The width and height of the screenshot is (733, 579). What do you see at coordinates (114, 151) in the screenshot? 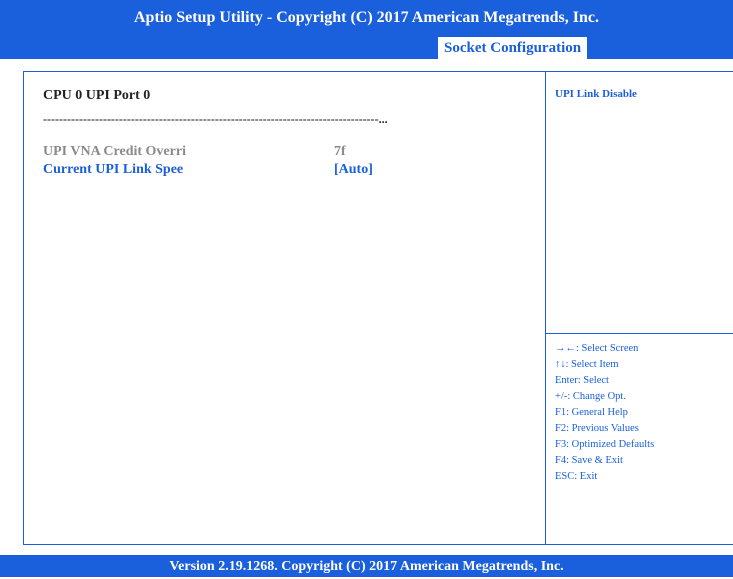
I see `setting-label: UPI VNA Credit Overri` at bounding box center [114, 151].